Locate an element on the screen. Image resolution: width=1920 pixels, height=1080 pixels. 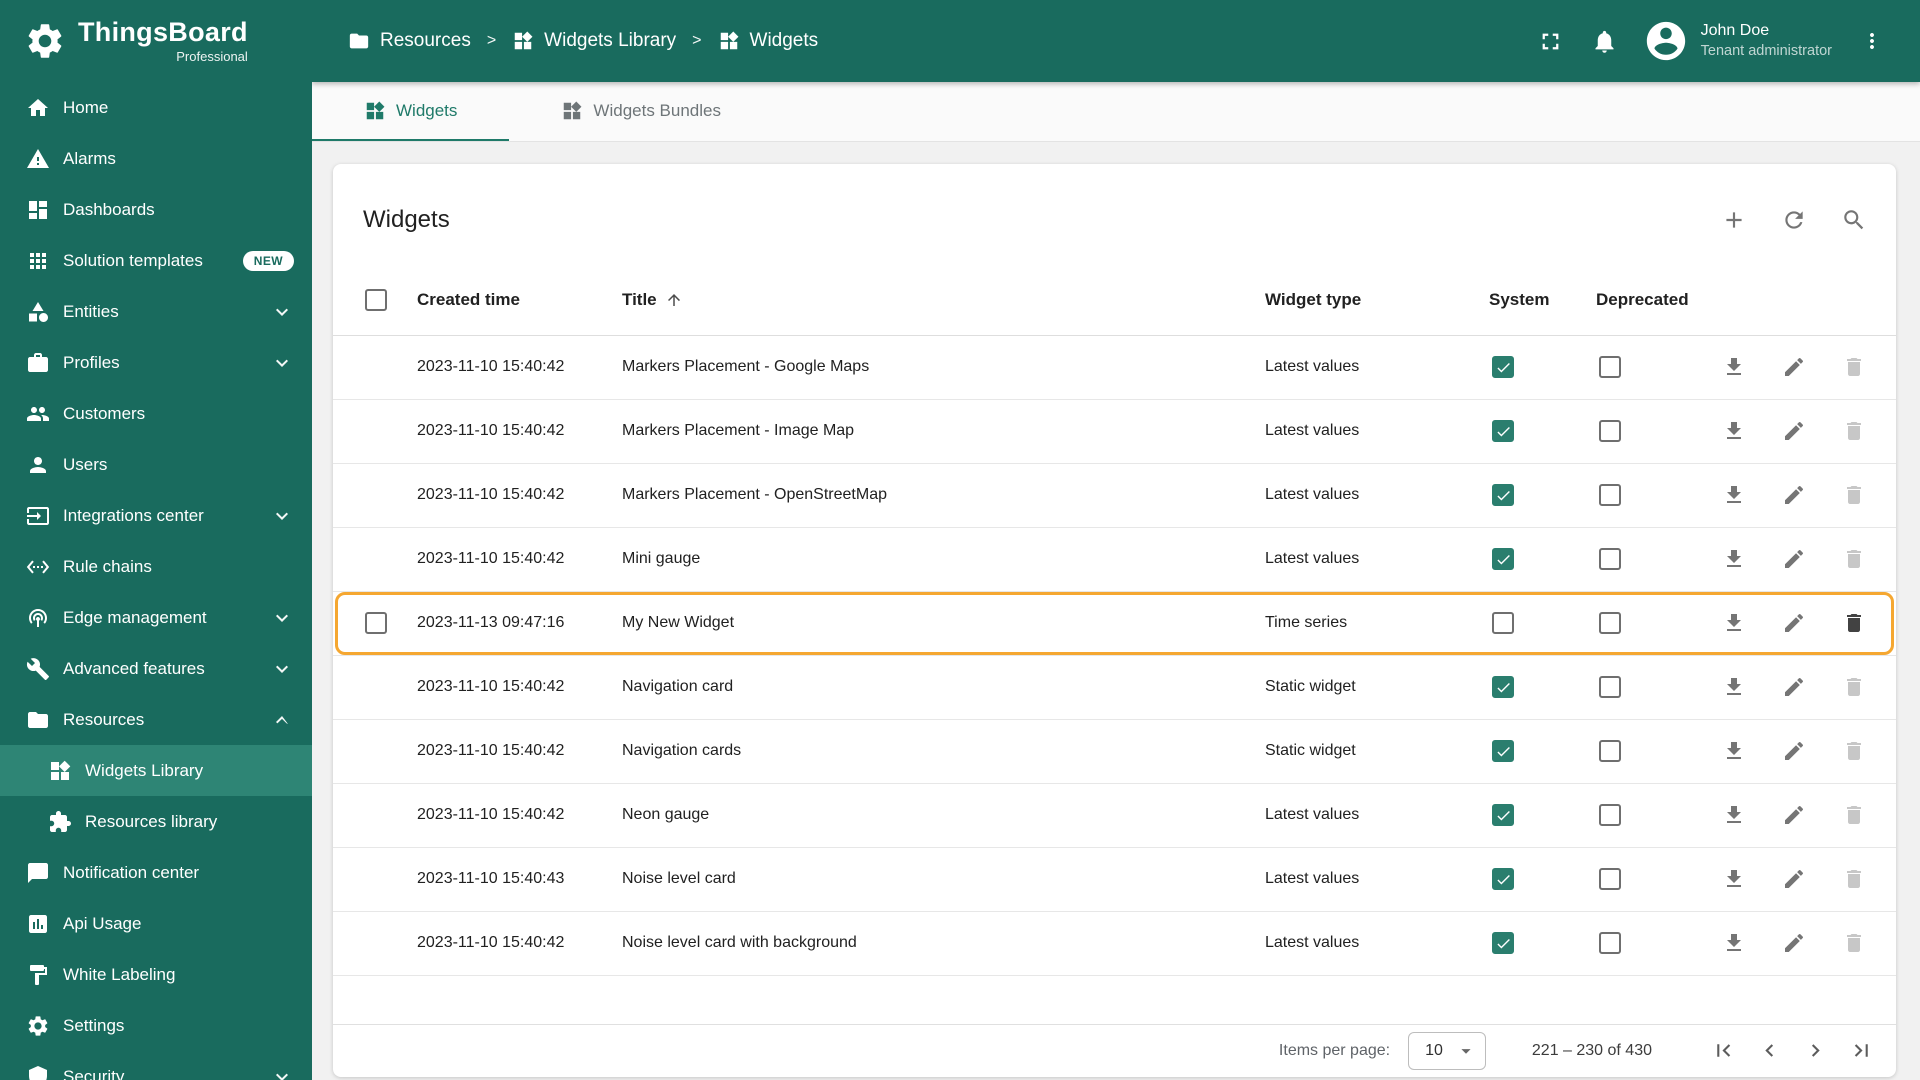
sidebar-item-settings: Settings is located at coordinates (156, 1025).